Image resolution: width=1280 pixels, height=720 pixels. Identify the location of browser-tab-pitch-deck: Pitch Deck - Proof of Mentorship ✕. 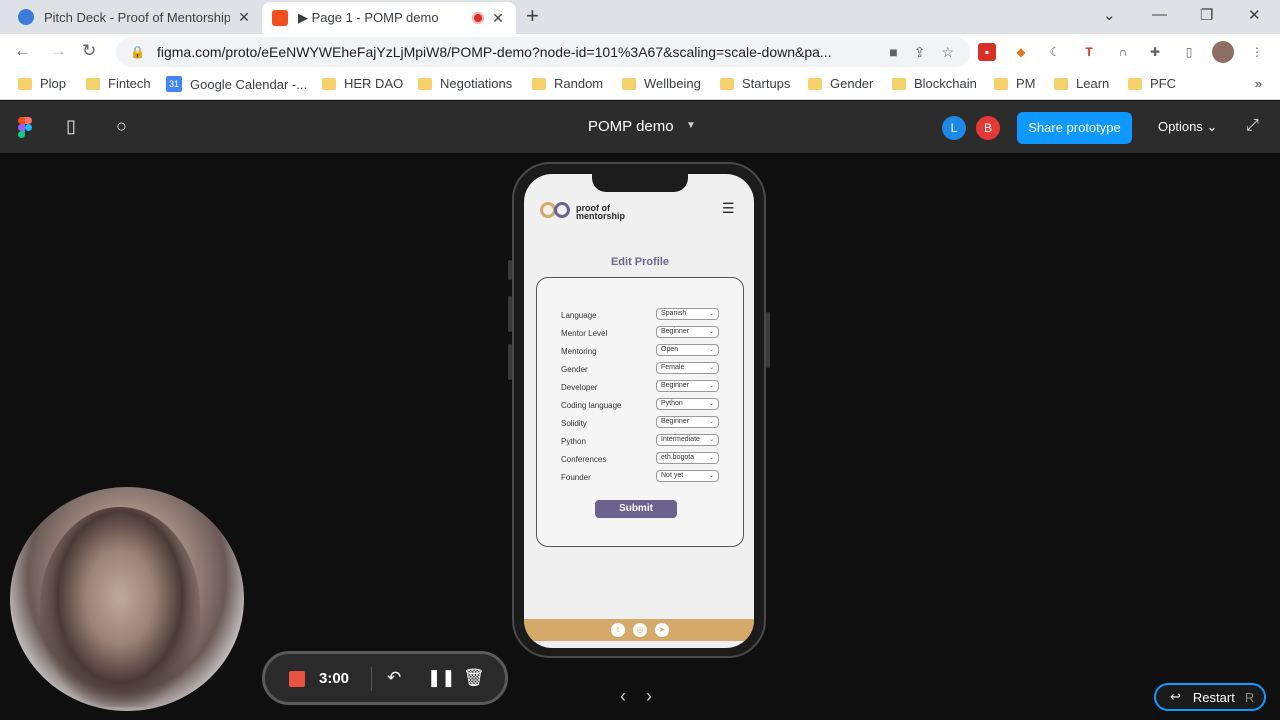
(135, 17).